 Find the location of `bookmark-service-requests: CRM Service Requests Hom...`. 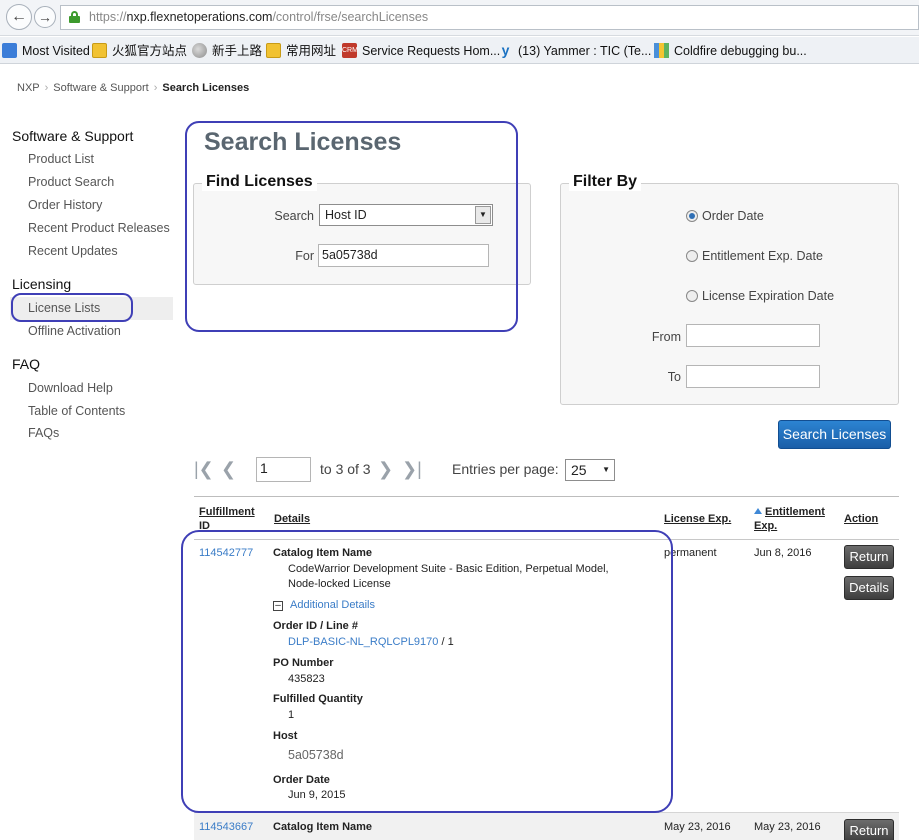

bookmark-service-requests: CRM Service Requests Hom... is located at coordinates (421, 51).